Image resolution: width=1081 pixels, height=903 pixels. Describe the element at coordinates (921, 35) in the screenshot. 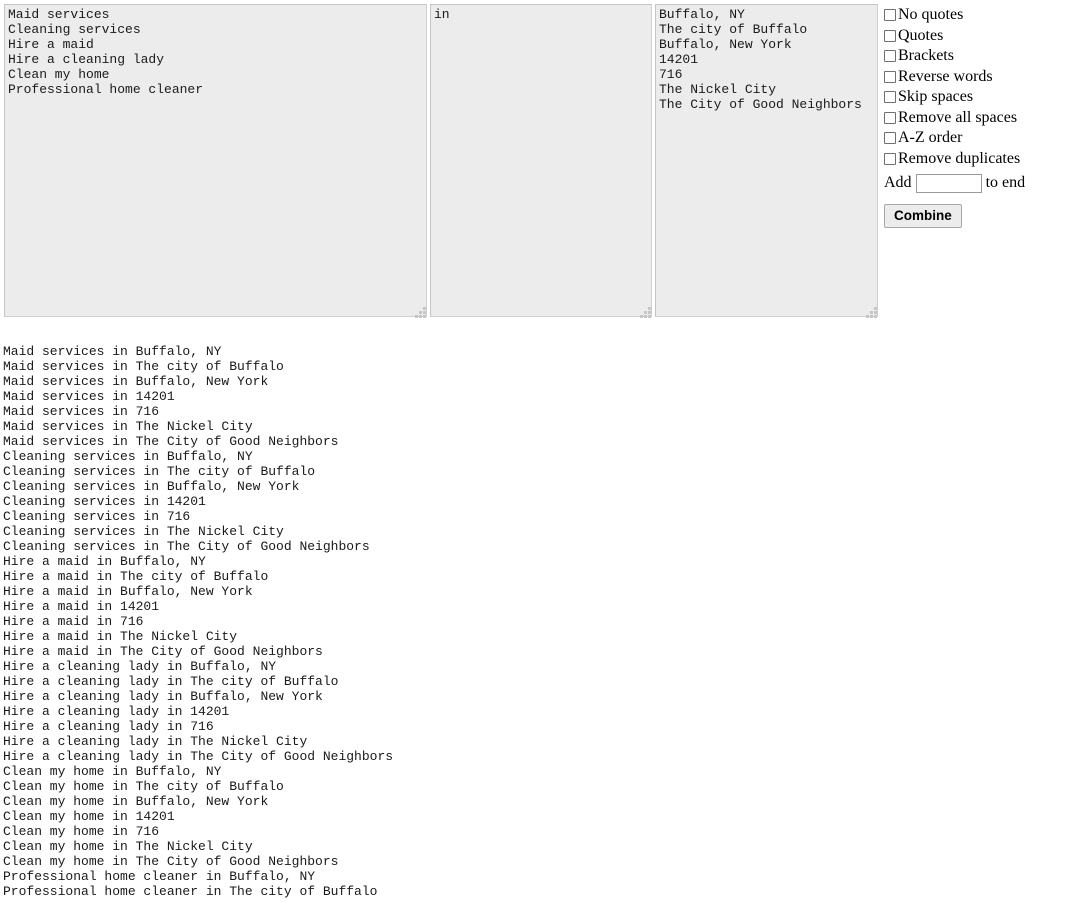

I see `option-label-quotes: Quotes` at that location.